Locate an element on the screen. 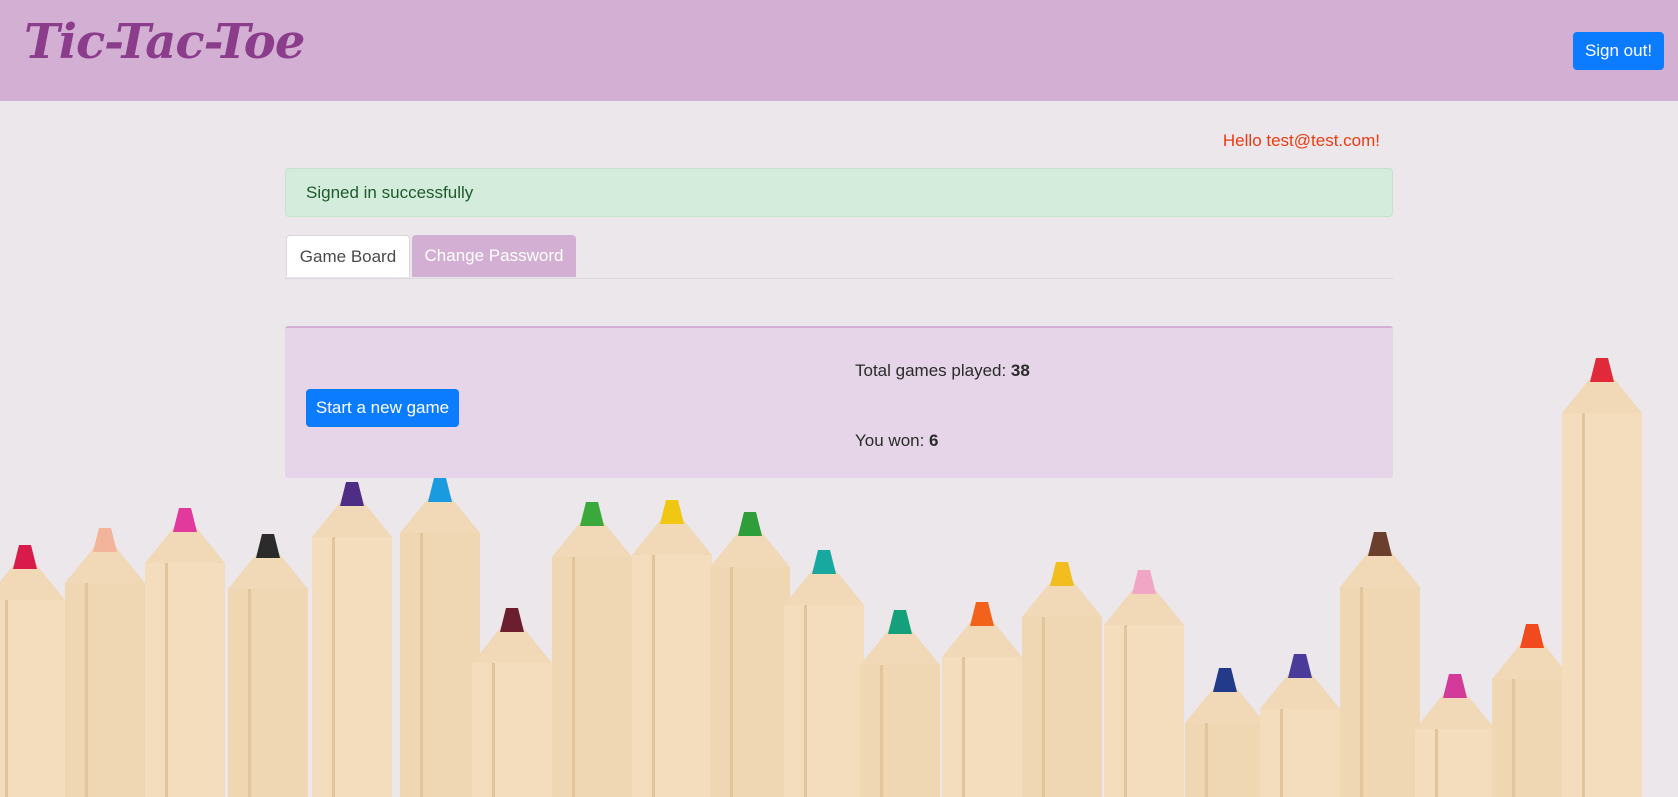 This screenshot has height=797, width=1678. start-new-game-button: Start a new game is located at coordinates (382, 408).